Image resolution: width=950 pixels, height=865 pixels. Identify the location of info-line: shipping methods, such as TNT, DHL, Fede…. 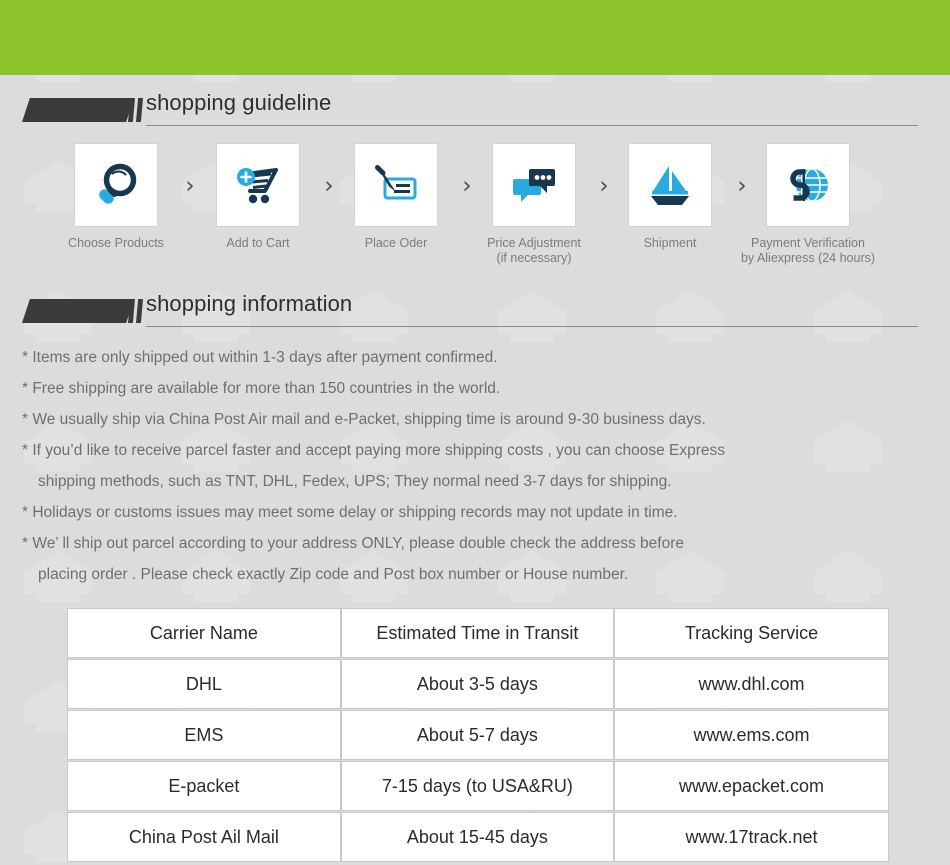
(355, 481).